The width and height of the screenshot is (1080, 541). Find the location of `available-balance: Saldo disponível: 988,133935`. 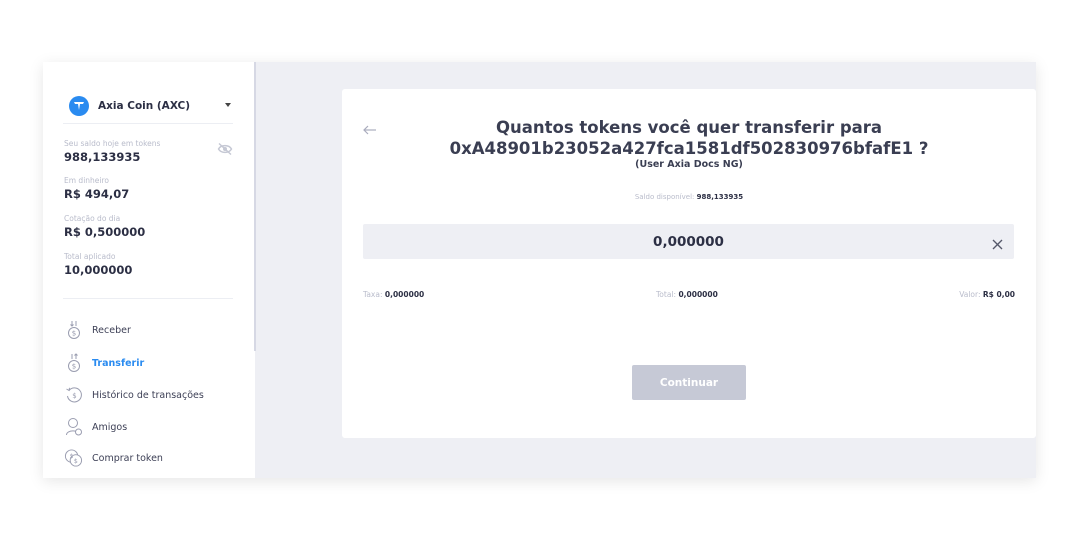

available-balance: Saldo disponível: 988,133935 is located at coordinates (689, 197).